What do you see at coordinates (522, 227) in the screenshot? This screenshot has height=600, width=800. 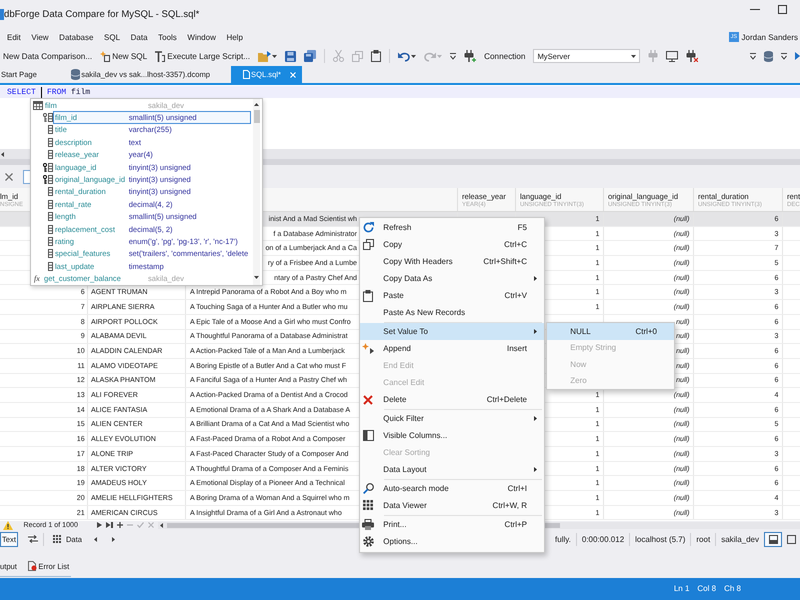 I see `shortcut-text: F5` at bounding box center [522, 227].